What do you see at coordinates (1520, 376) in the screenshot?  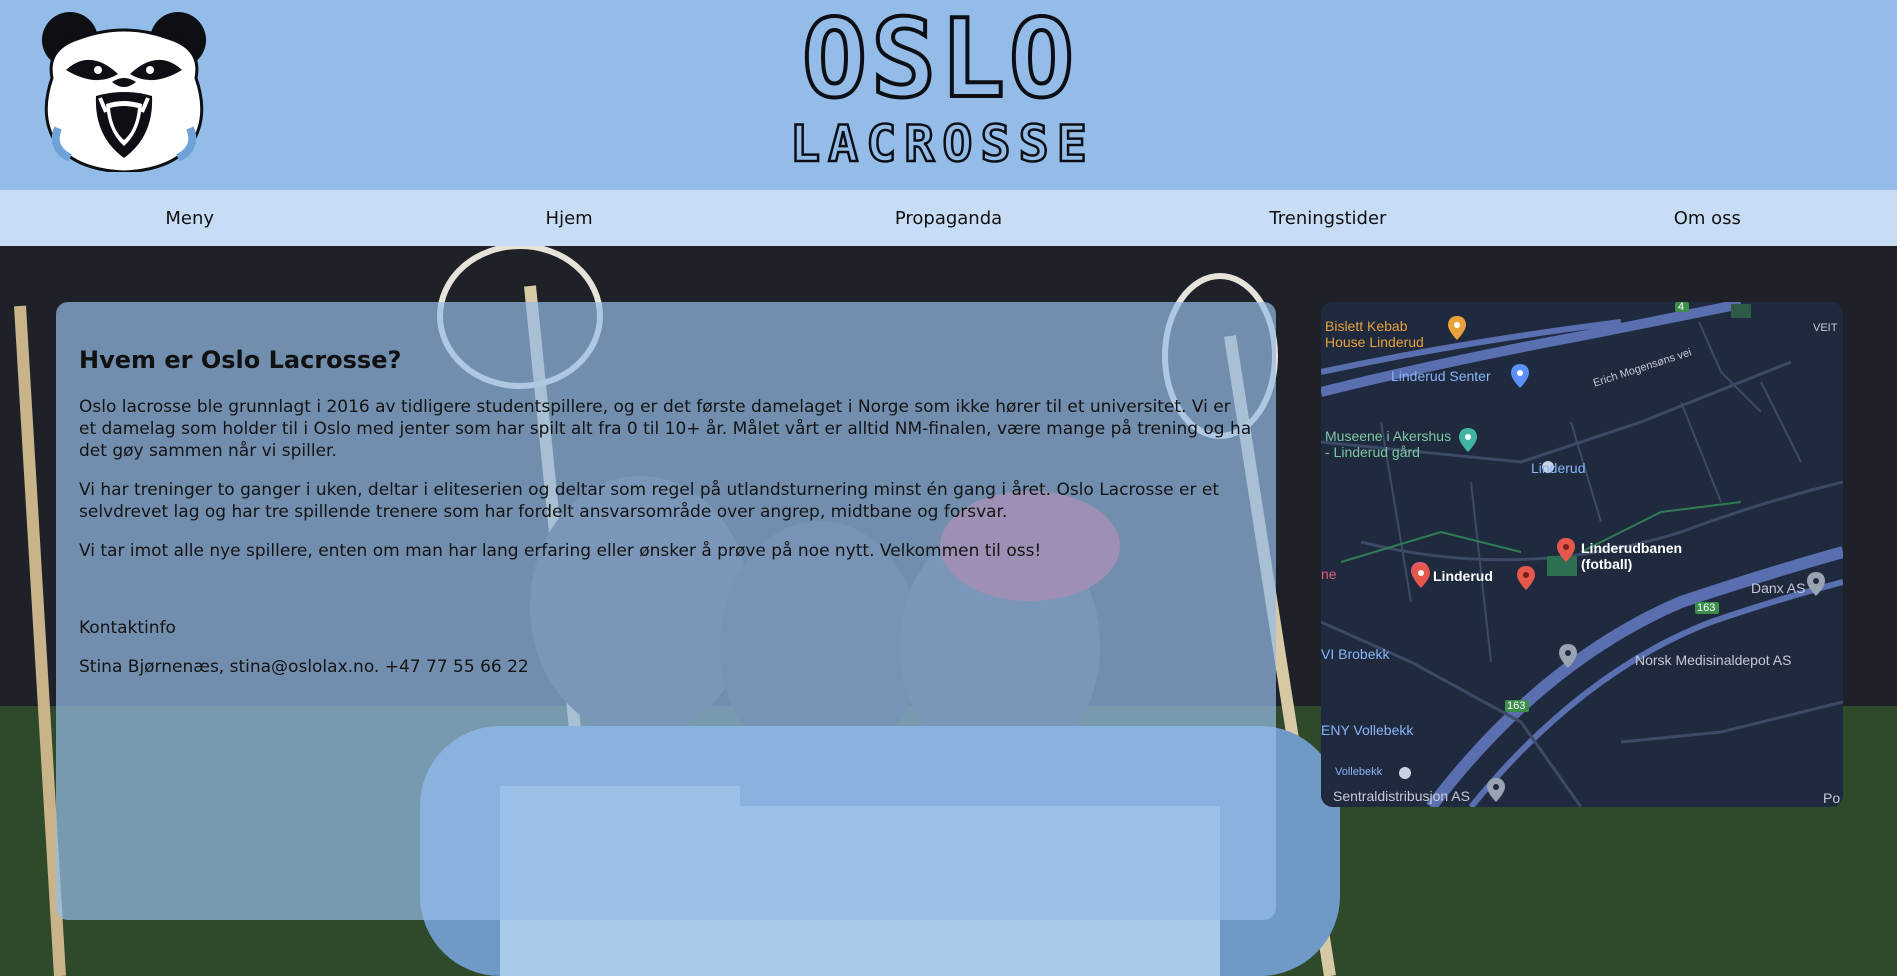 I see `shop-icon` at bounding box center [1520, 376].